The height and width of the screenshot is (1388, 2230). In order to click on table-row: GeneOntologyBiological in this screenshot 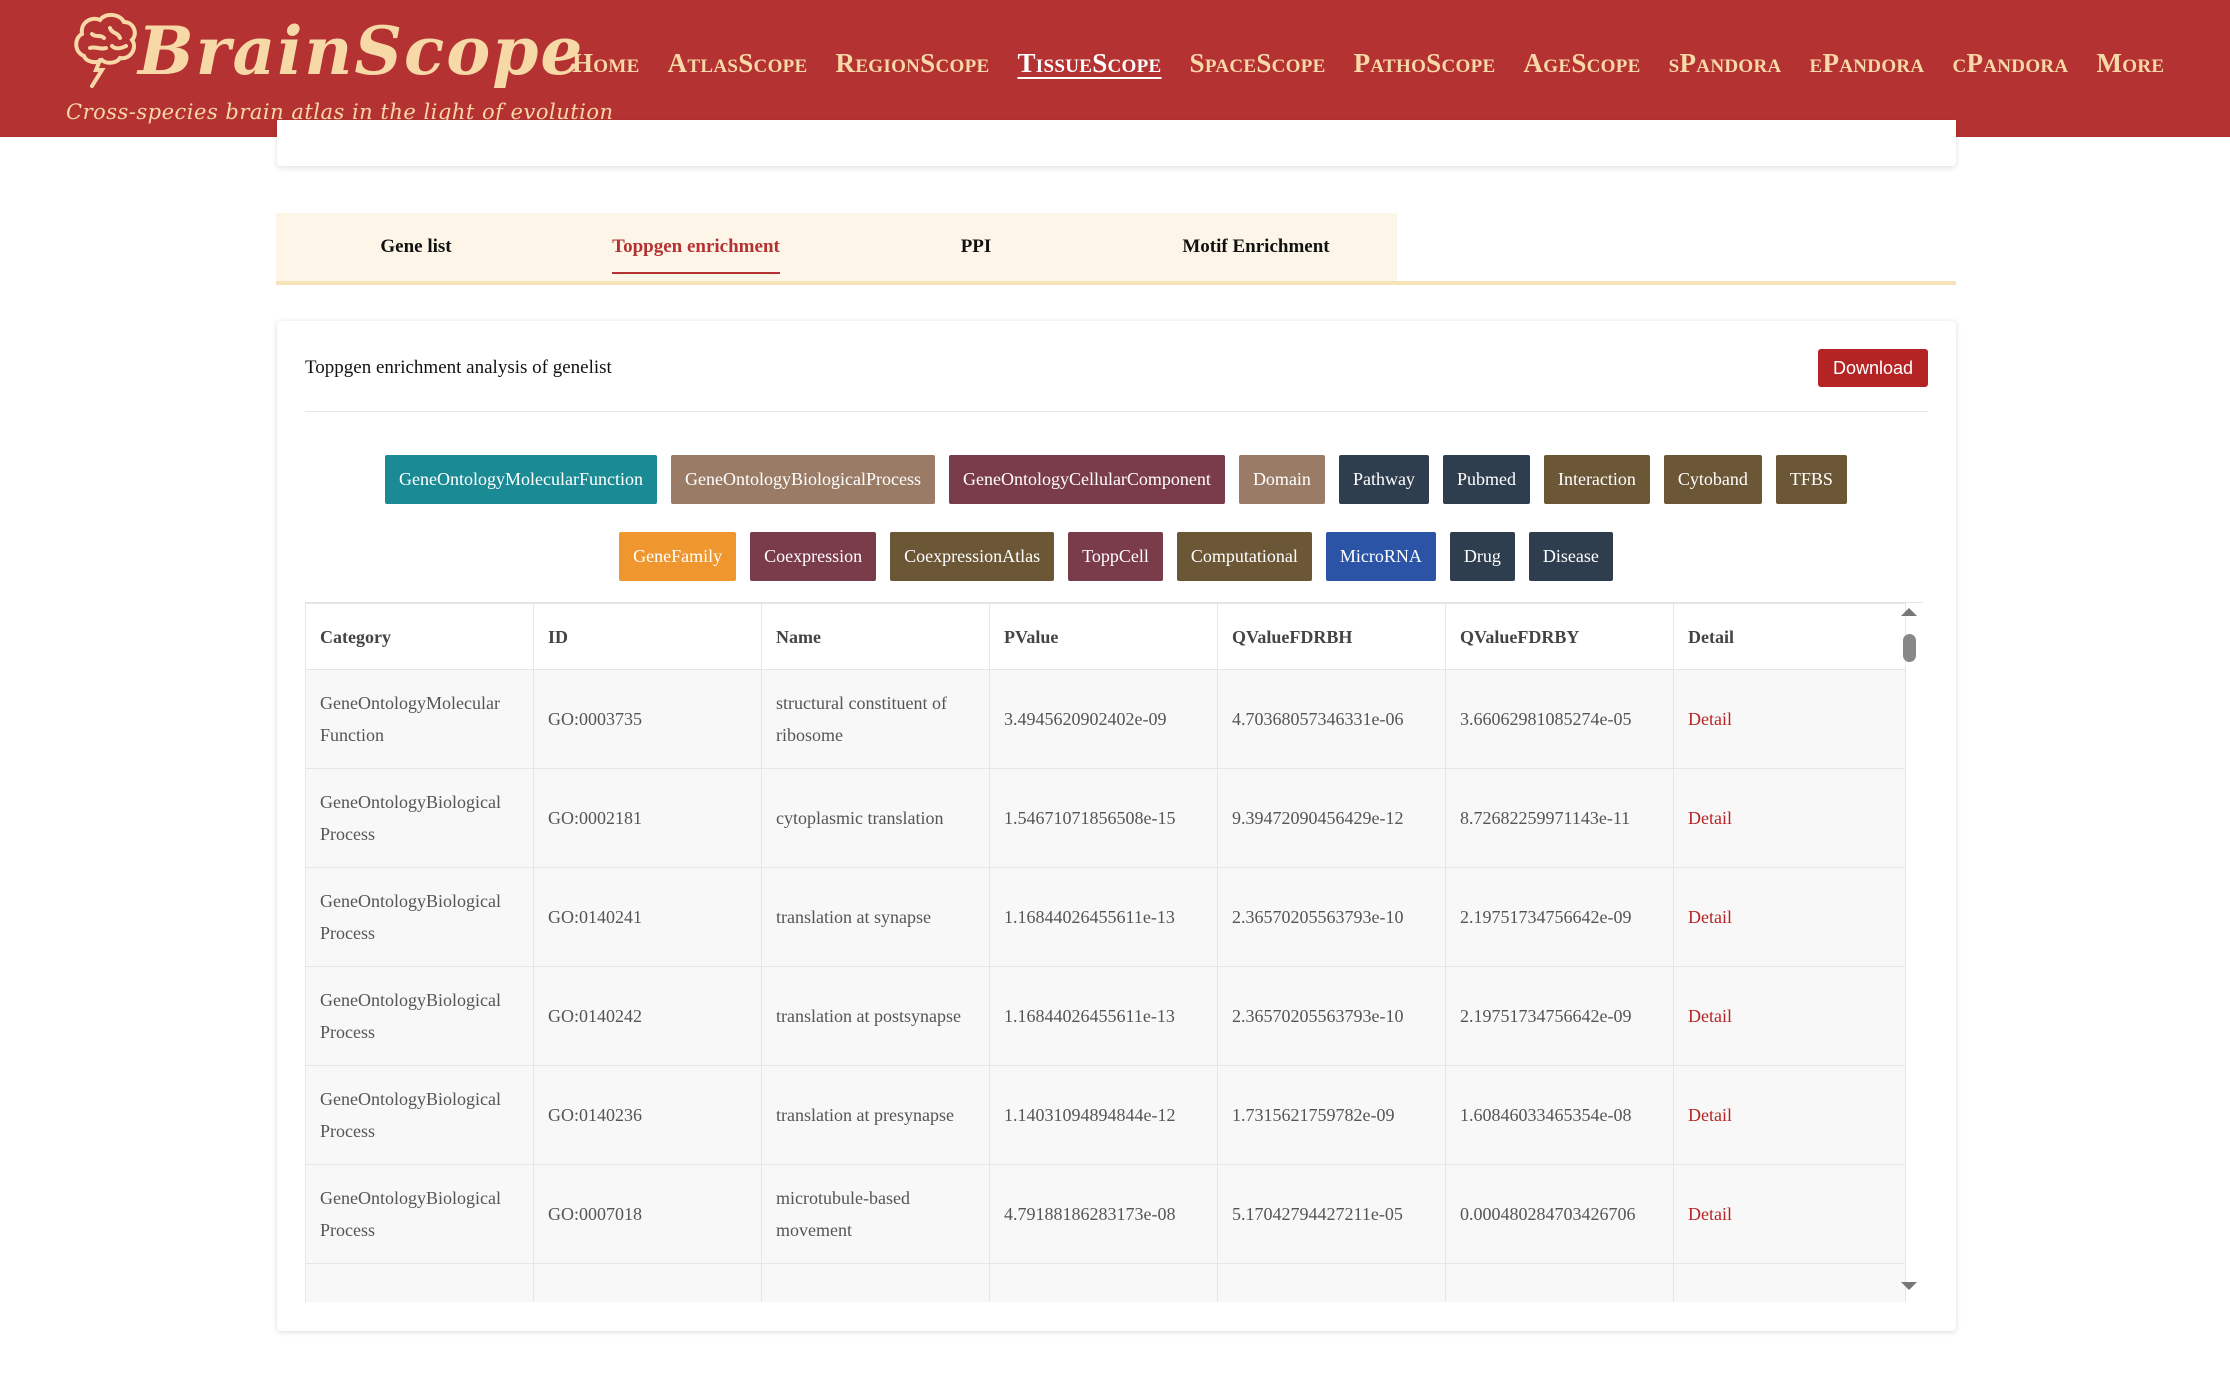, I will do `click(1105, 1282)`.